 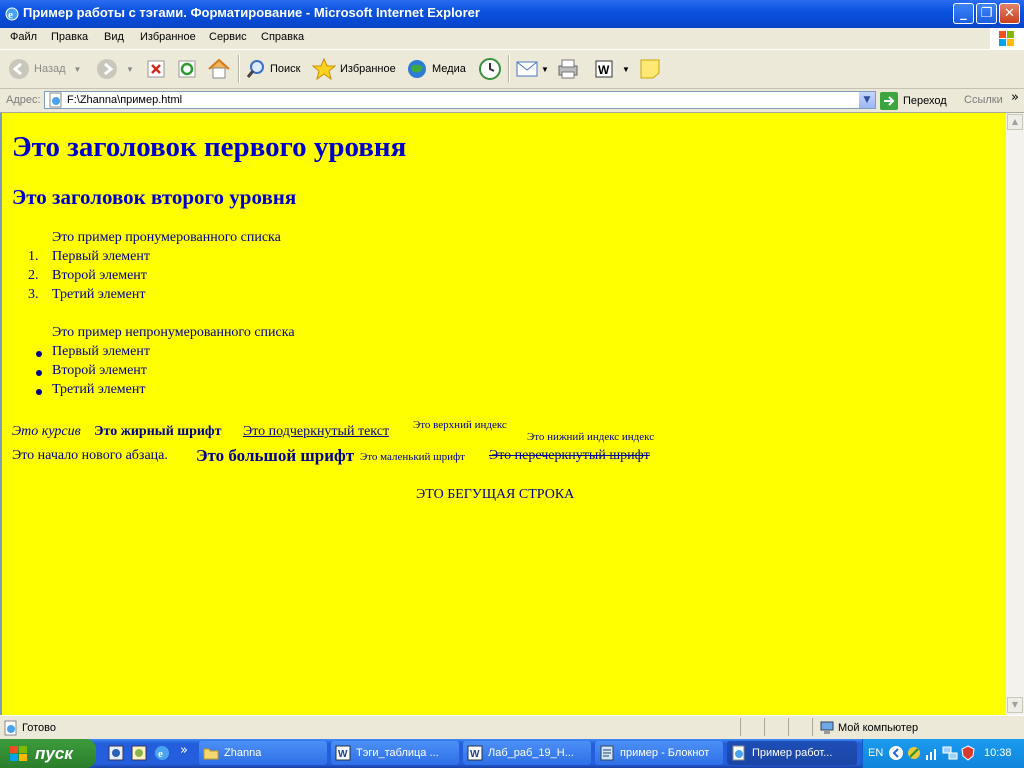 I want to click on menu-file: Файл, so click(x=23, y=37).